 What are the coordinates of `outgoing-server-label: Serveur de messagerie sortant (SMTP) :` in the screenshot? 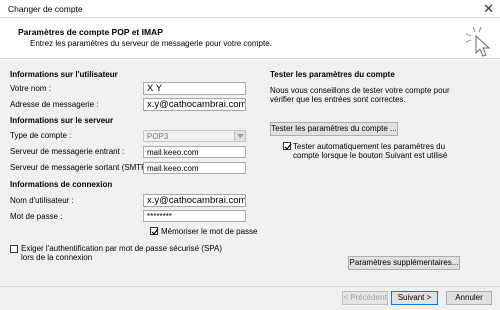 It's located at (82, 167).